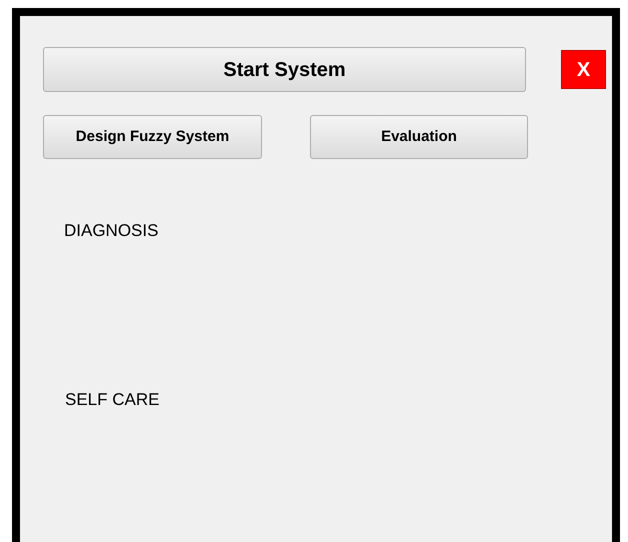  What do you see at coordinates (152, 137) in the screenshot?
I see `action-button: Design Fuzzy System` at bounding box center [152, 137].